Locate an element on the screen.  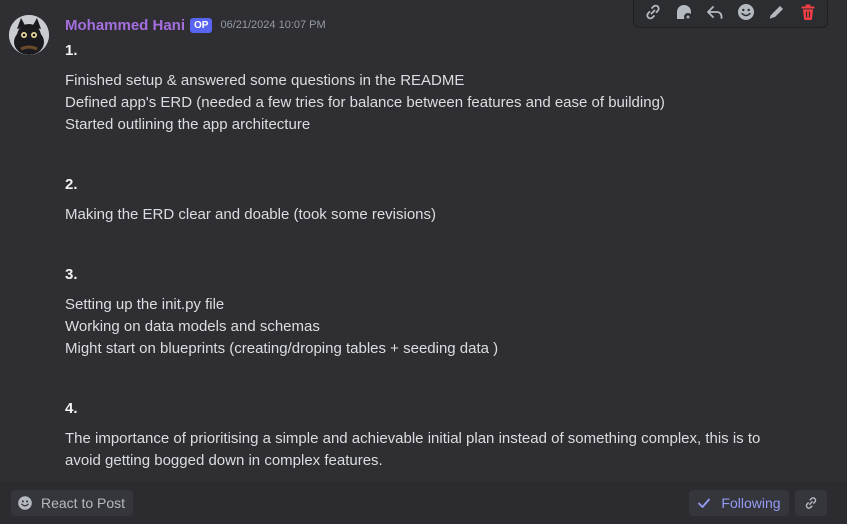
copy-link-button is located at coordinates (653, 12).